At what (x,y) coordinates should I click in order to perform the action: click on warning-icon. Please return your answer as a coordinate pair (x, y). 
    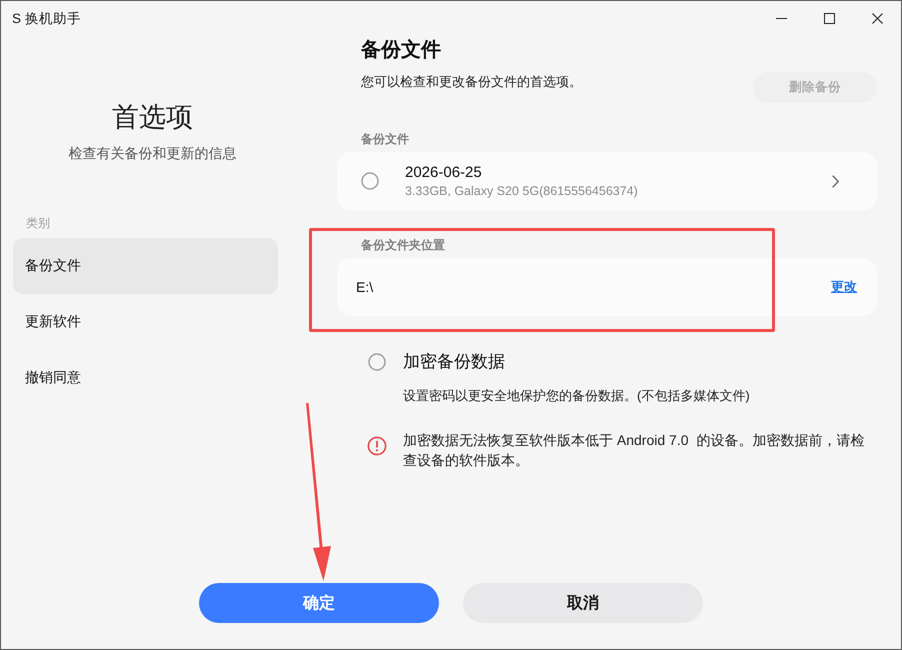
    Looking at the image, I should click on (377, 446).